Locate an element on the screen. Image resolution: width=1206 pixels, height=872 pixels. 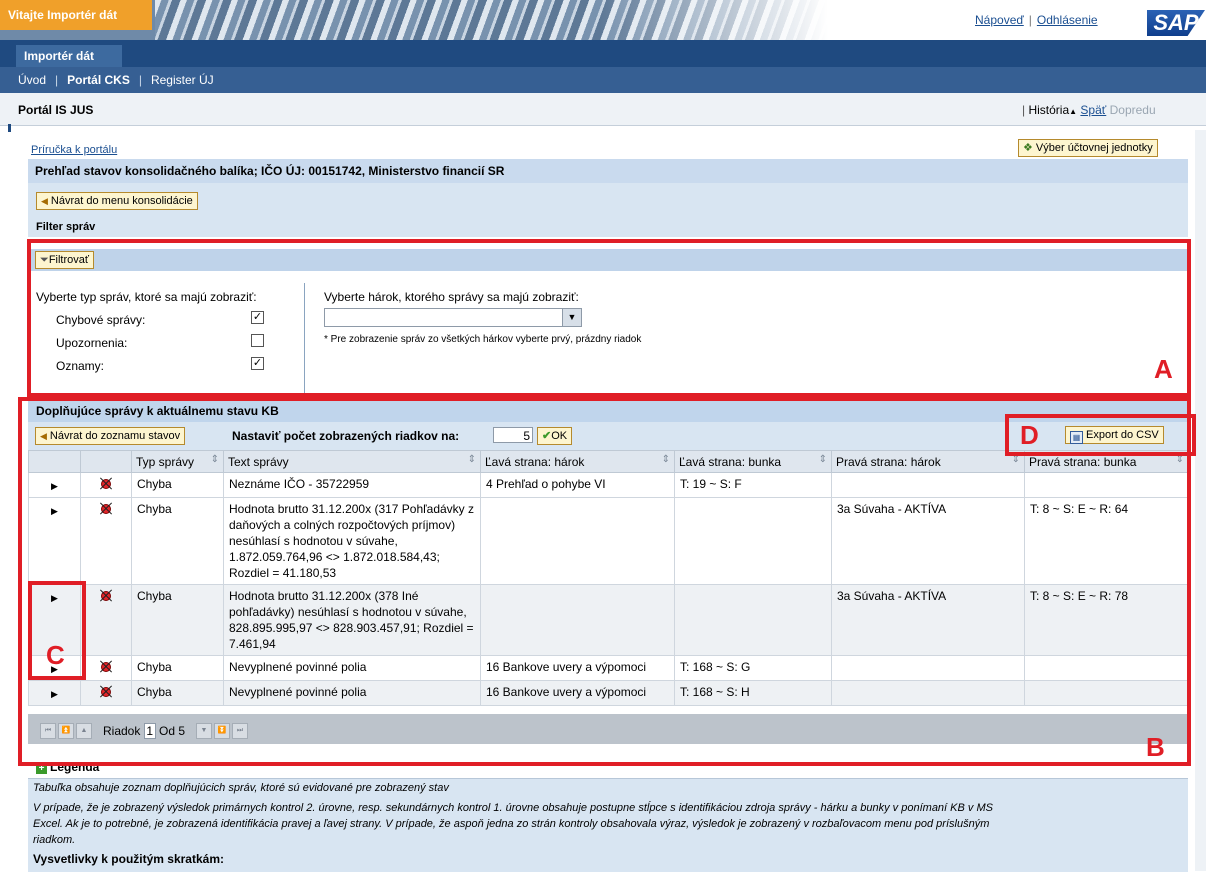
subnav-item-portal-cks: Portál CKS is located at coordinates (98, 80).